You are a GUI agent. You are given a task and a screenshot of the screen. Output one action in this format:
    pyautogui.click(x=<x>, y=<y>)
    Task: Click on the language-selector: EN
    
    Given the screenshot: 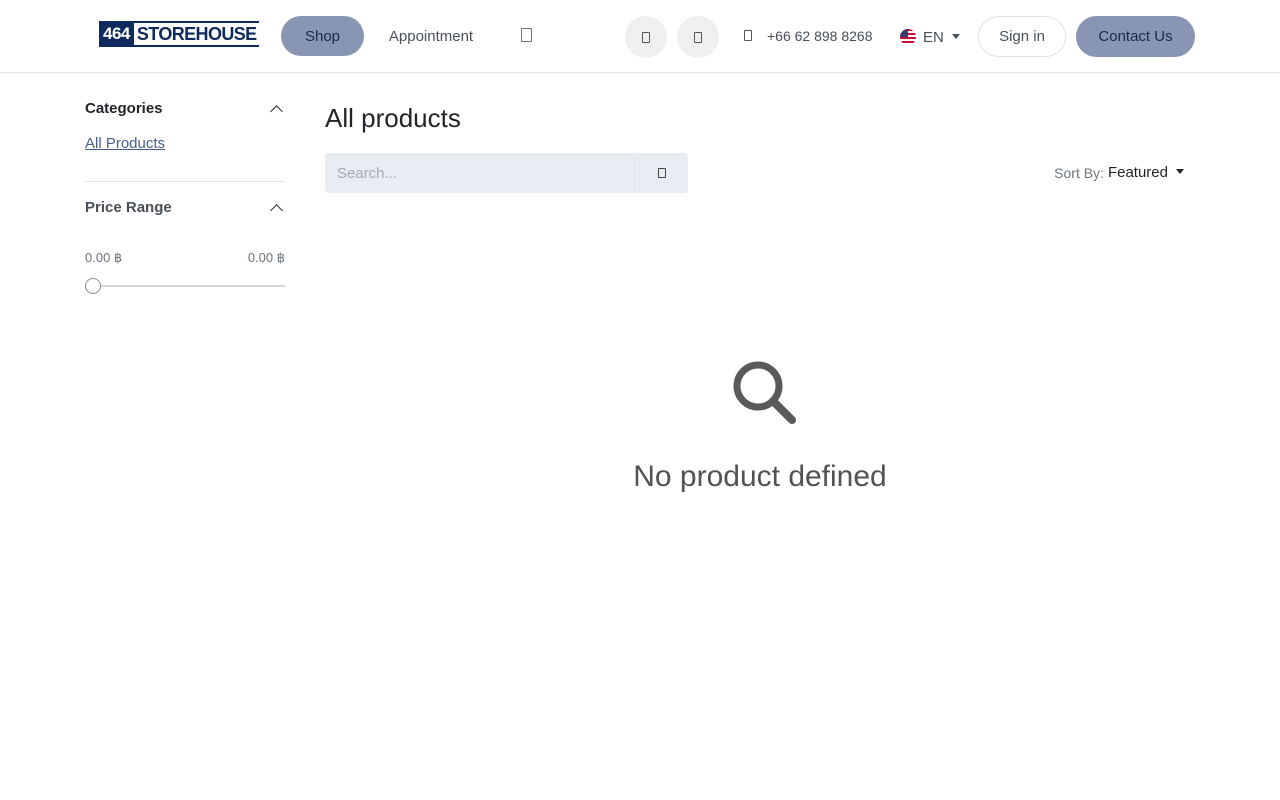 What is the action you would take?
    pyautogui.click(x=930, y=37)
    